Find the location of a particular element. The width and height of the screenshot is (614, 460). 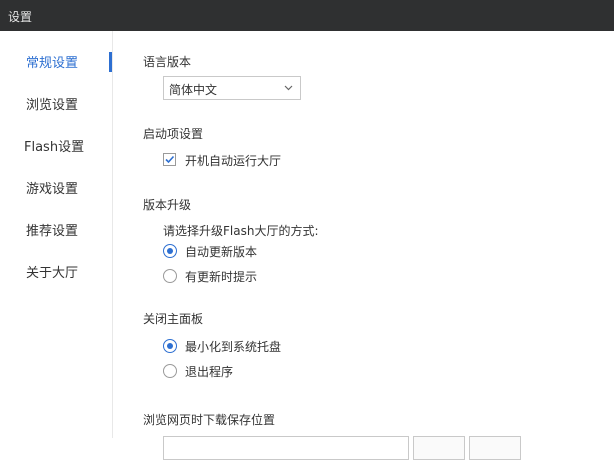

auto-run-label: 开机自动运行大厅 is located at coordinates (233, 161).